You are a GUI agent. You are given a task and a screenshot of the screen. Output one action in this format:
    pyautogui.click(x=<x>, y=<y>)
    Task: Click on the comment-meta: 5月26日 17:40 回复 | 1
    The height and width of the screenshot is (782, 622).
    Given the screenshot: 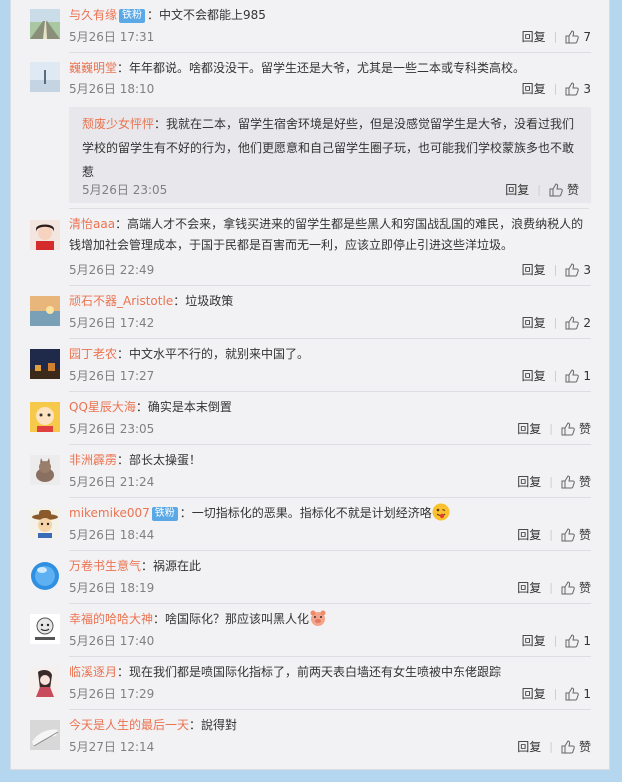 What is the action you would take?
    pyautogui.click(x=330, y=641)
    